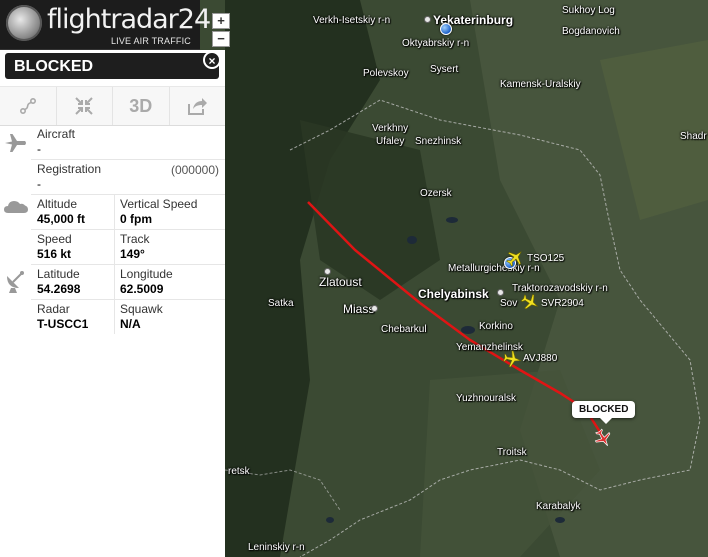  Describe the element at coordinates (59, 289) in the screenshot. I see `latitude-value: 54.2698` at that location.